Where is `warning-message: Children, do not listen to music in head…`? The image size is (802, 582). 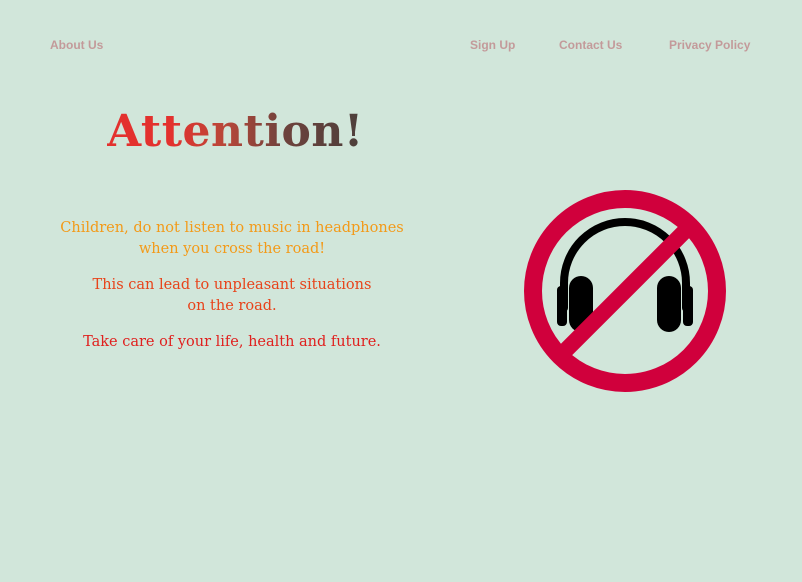
warning-message: Children, do not listen to music in head… is located at coordinates (232, 239).